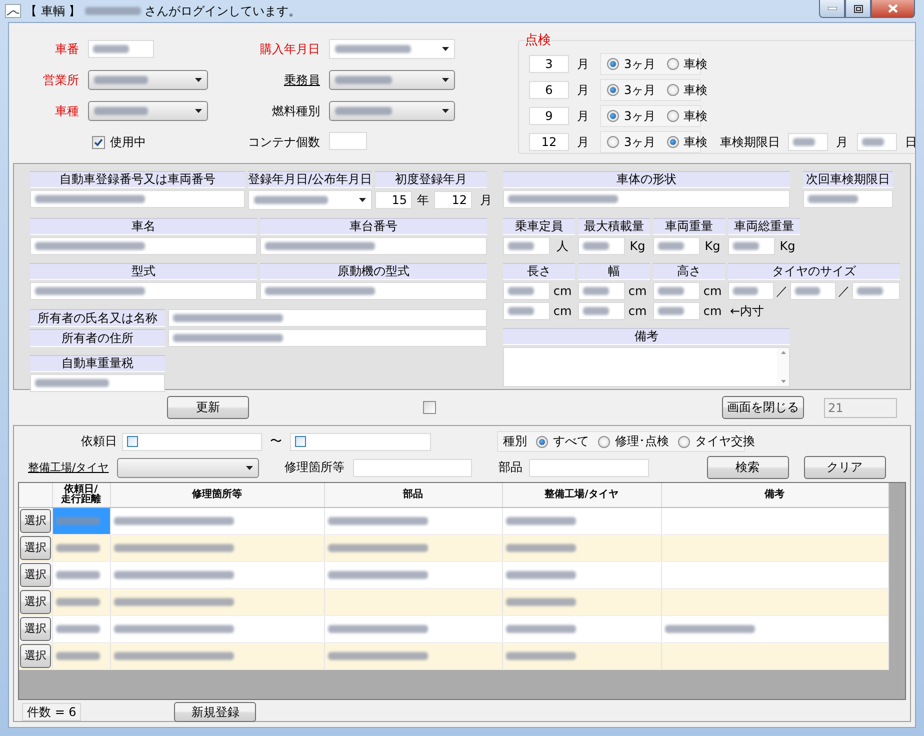 Image resolution: width=924 pixels, height=736 pixels. Describe the element at coordinates (646, 367) in the screenshot. I see `remarks-textarea` at that location.